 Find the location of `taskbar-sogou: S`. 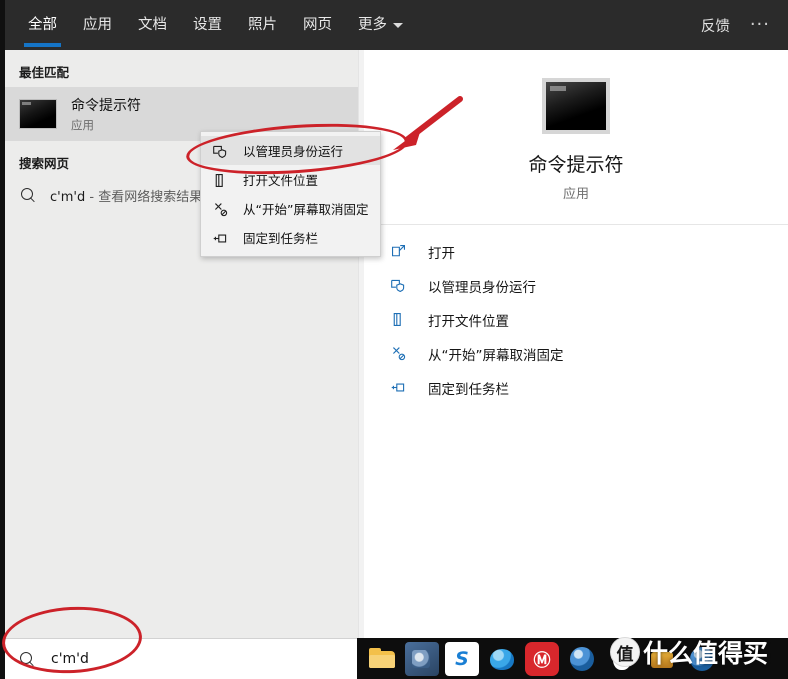

taskbar-sogou: S is located at coordinates (462, 658).